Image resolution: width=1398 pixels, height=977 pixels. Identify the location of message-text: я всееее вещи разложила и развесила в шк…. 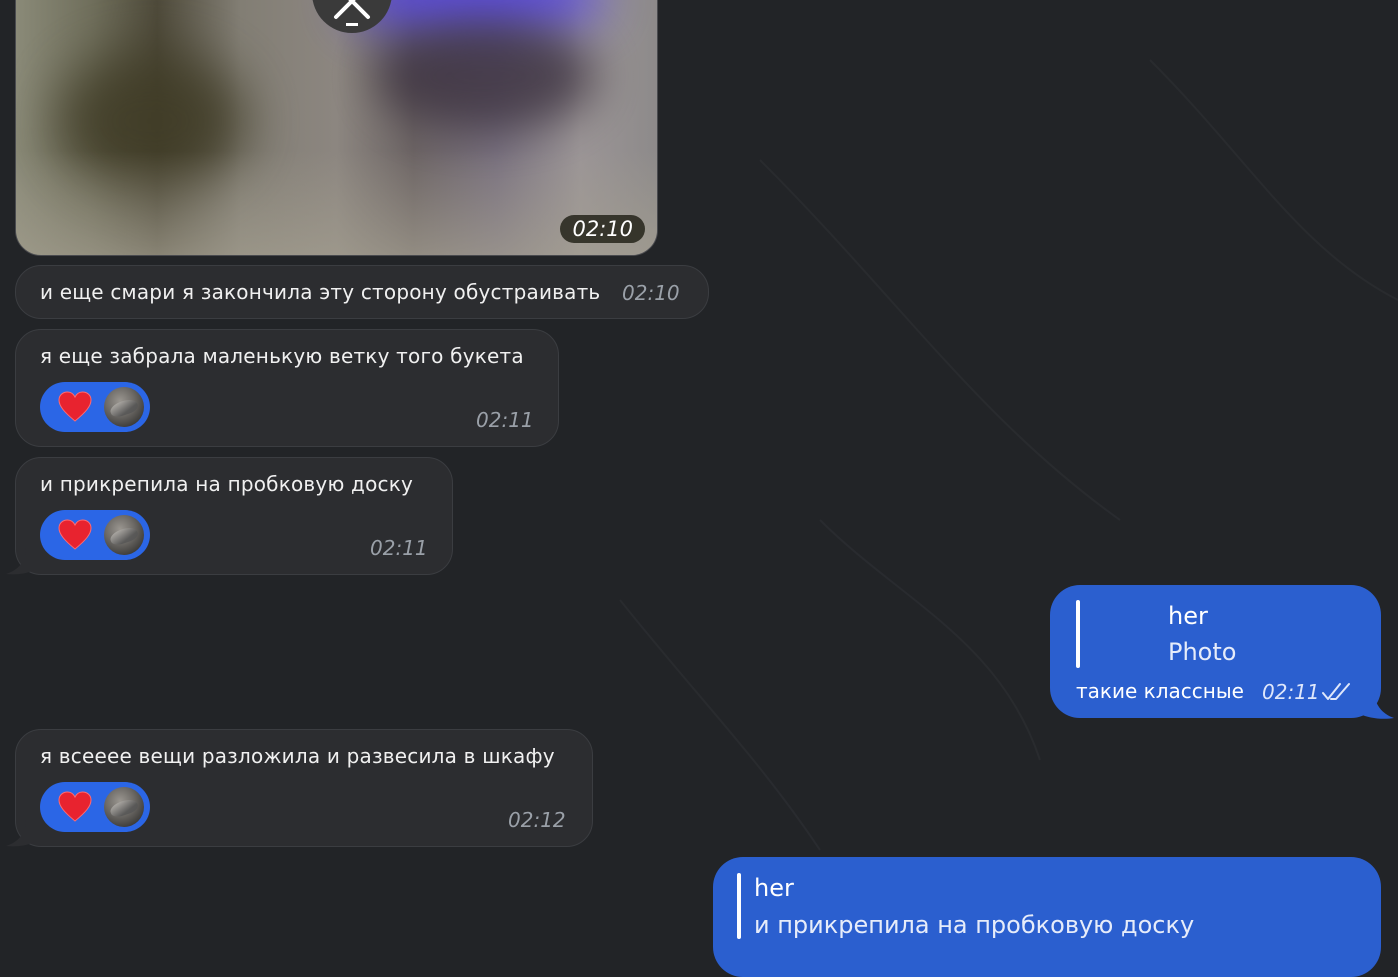
(297, 756).